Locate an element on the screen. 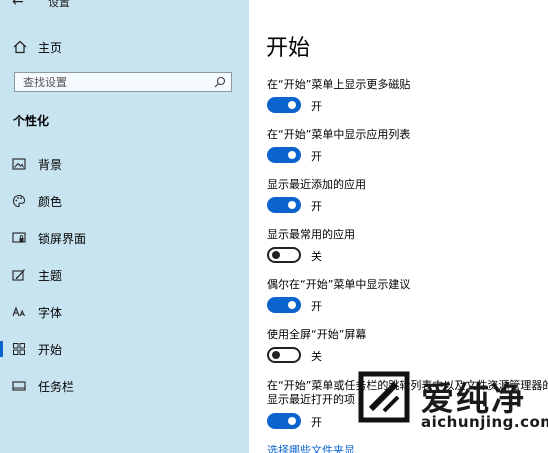 The width and height of the screenshot is (548, 453). sidebar-item-label: 锁屏界面 is located at coordinates (62, 239).